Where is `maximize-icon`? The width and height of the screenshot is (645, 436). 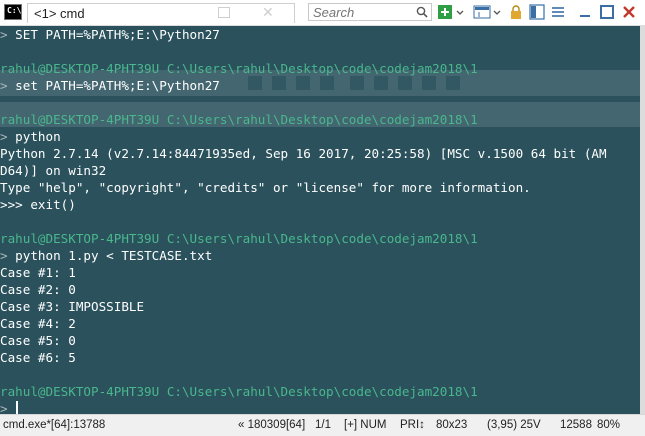
maximize-icon is located at coordinates (607, 12).